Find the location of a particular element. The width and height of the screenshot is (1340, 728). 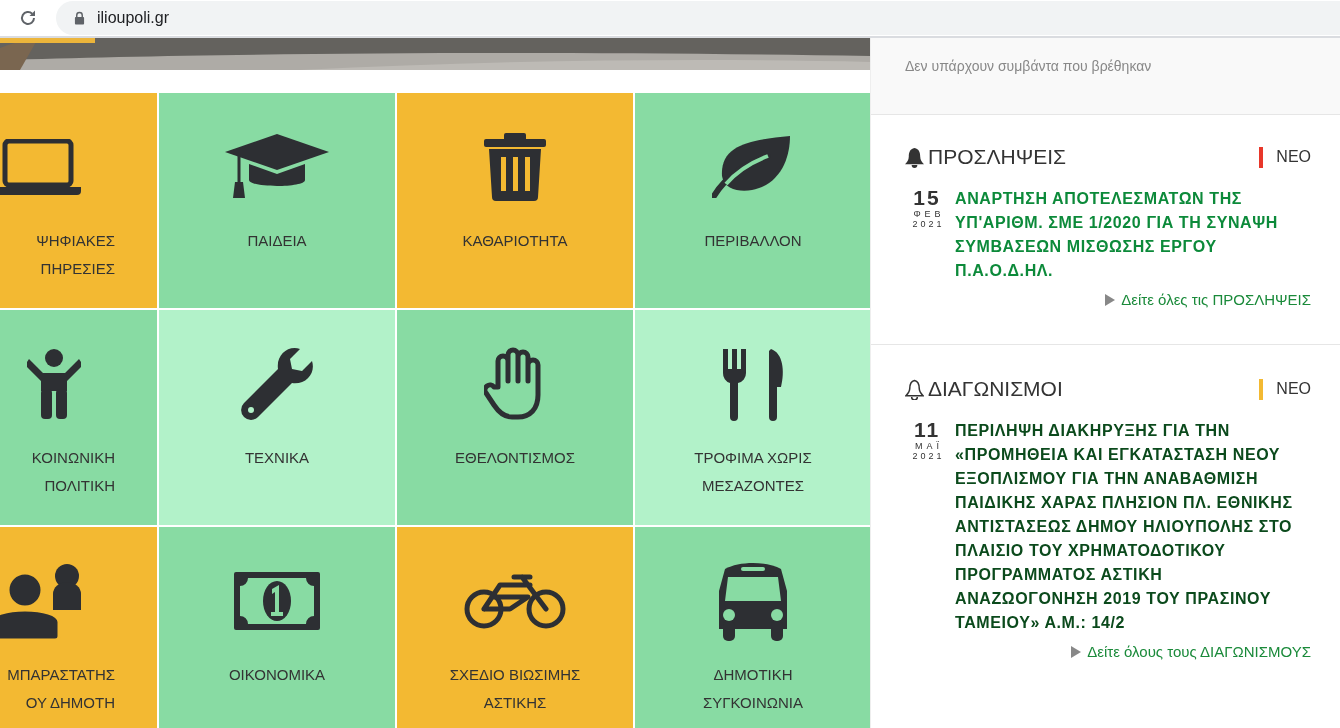

category-tile: ΤΕΧΝΙΚΑ is located at coordinates (277, 417).